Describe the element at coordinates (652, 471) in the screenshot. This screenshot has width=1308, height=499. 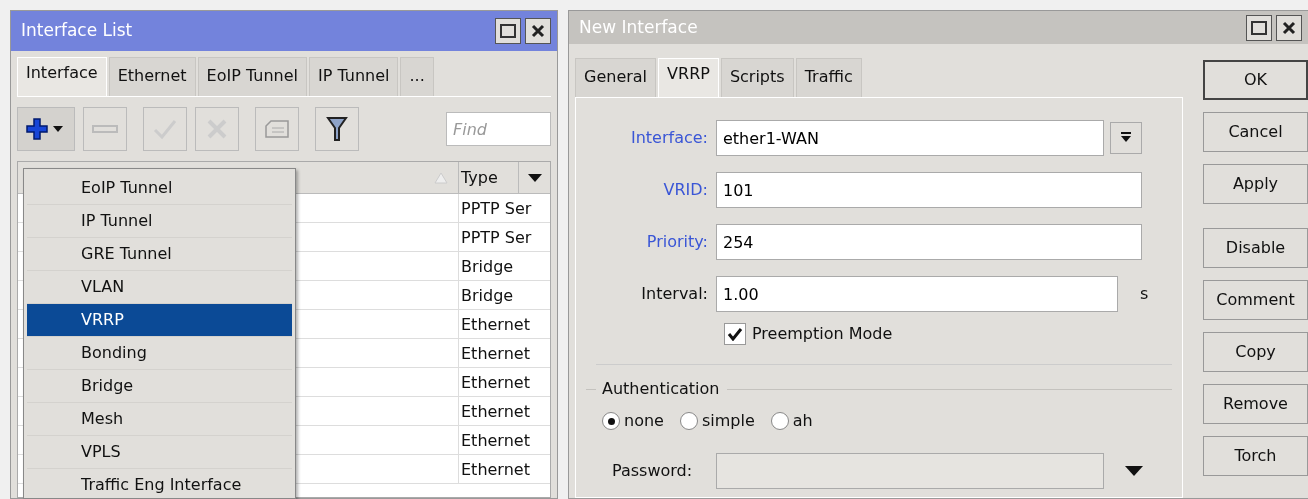
I see `field-label: Password:` at that location.